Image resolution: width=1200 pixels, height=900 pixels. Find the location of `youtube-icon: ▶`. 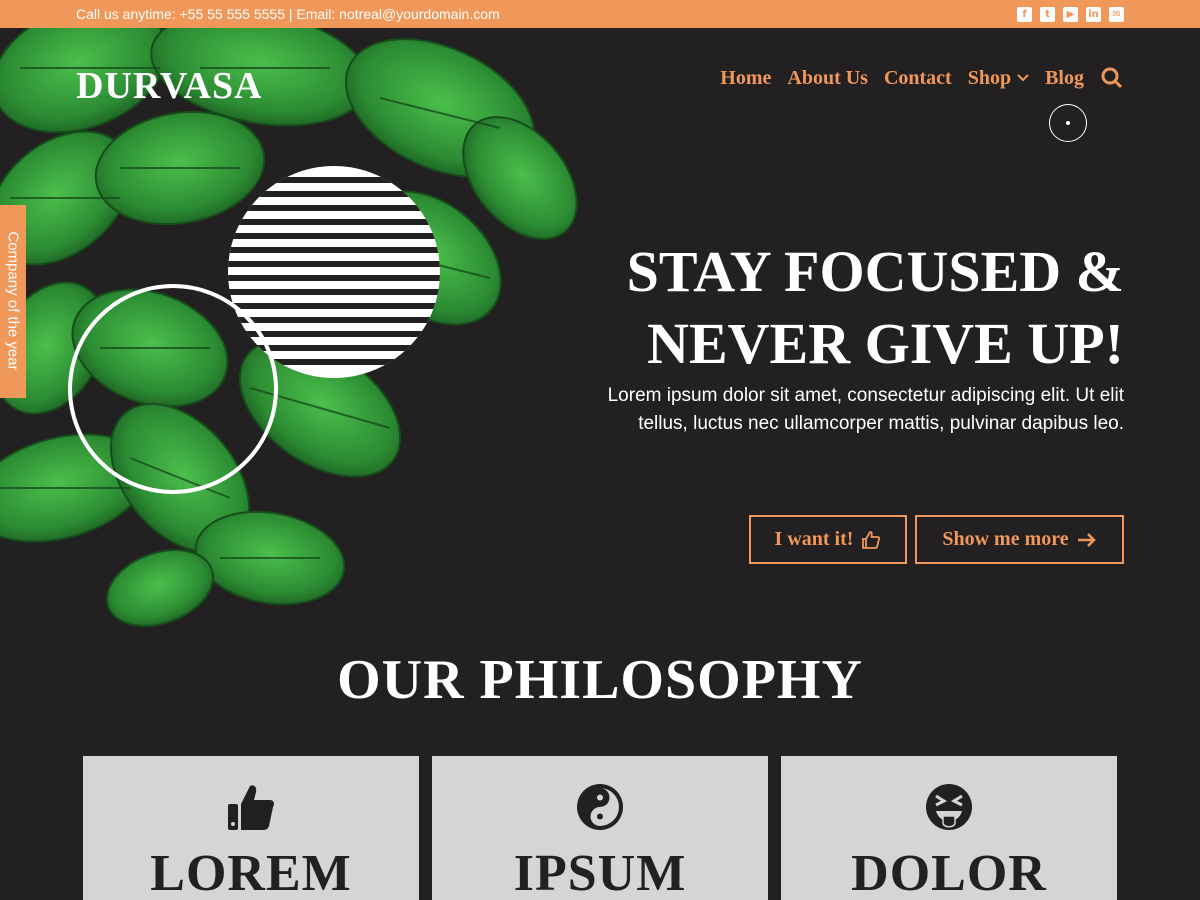

youtube-icon: ▶ is located at coordinates (1070, 14).